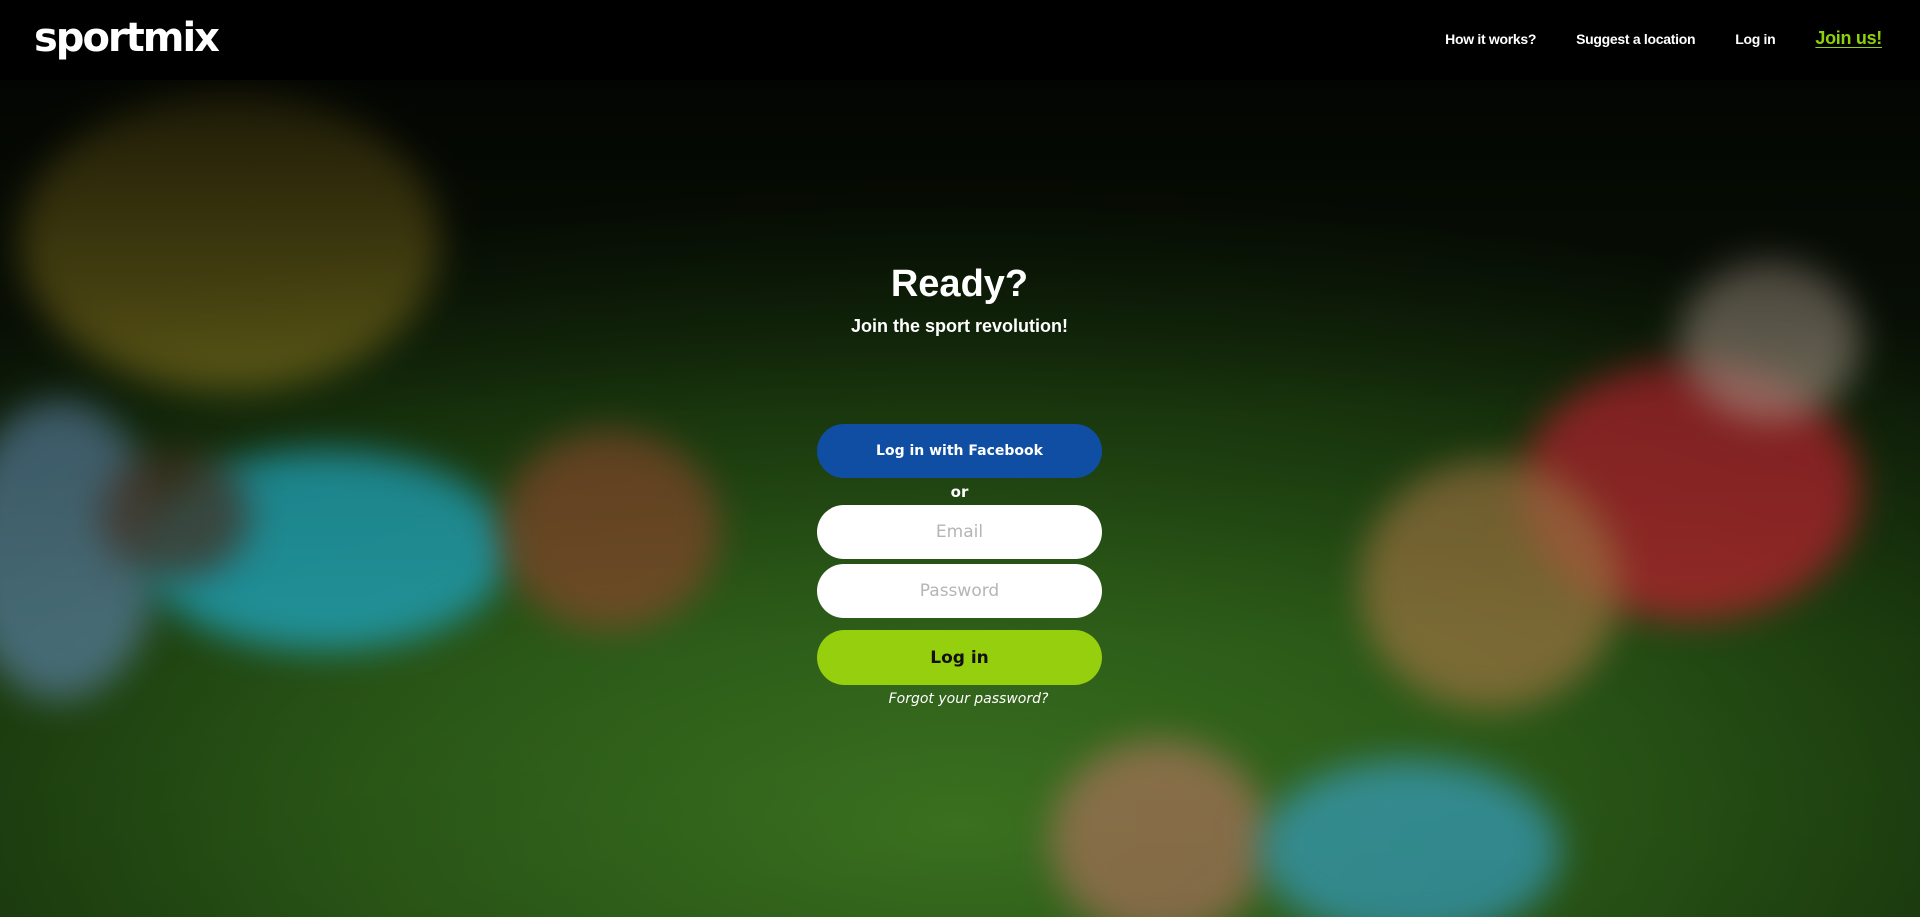 This screenshot has width=1920, height=917. What do you see at coordinates (969, 699) in the screenshot?
I see `forgot-password-link: Forgot your password?` at bounding box center [969, 699].